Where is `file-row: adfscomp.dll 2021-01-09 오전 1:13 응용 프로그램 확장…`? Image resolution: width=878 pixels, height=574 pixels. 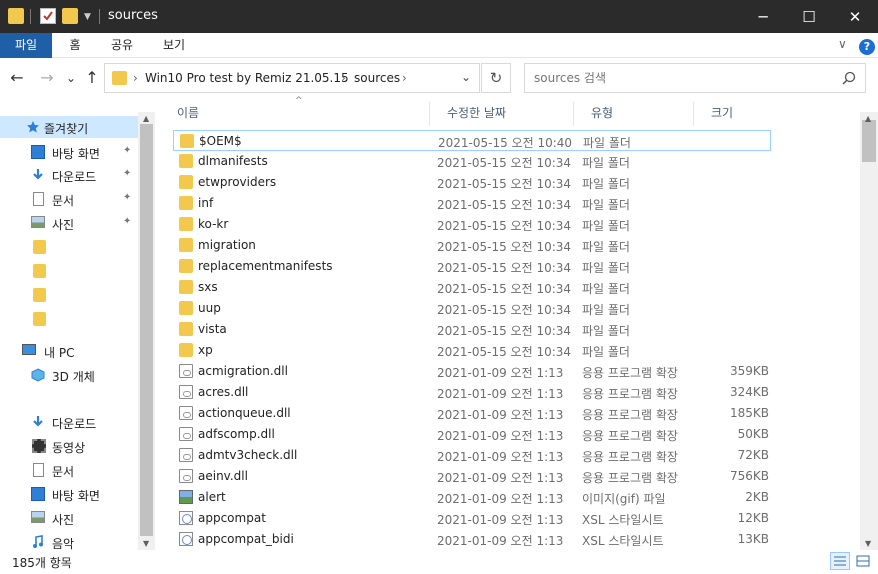 file-row: adfscomp.dll 2021-01-09 오전 1:13 응용 프로그램 확장… is located at coordinates (472, 434).